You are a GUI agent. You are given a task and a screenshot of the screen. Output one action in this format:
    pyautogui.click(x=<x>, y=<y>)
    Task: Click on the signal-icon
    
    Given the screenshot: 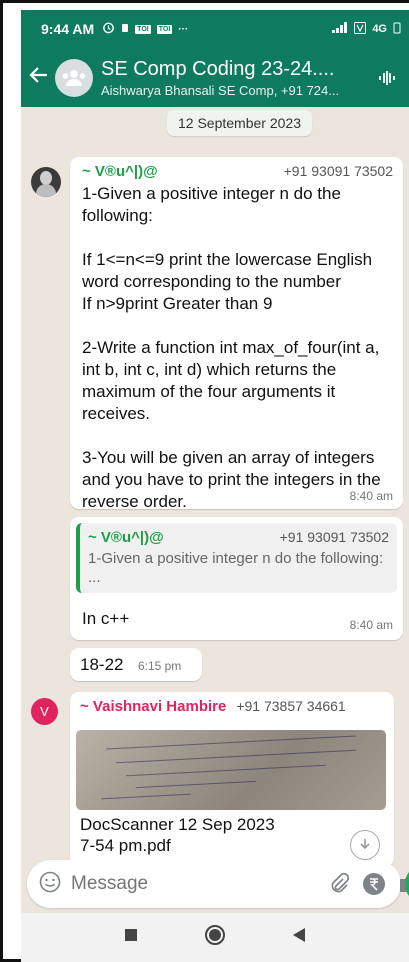 What is the action you would take?
    pyautogui.click(x=340, y=29)
    